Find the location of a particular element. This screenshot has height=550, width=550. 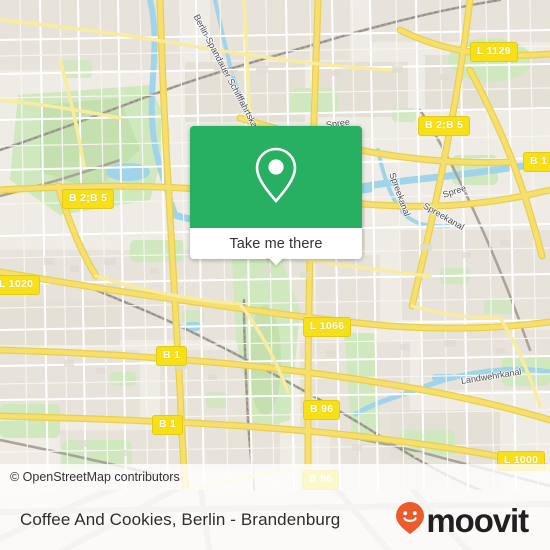

take-me-there-label: Take me there is located at coordinates (276, 243).